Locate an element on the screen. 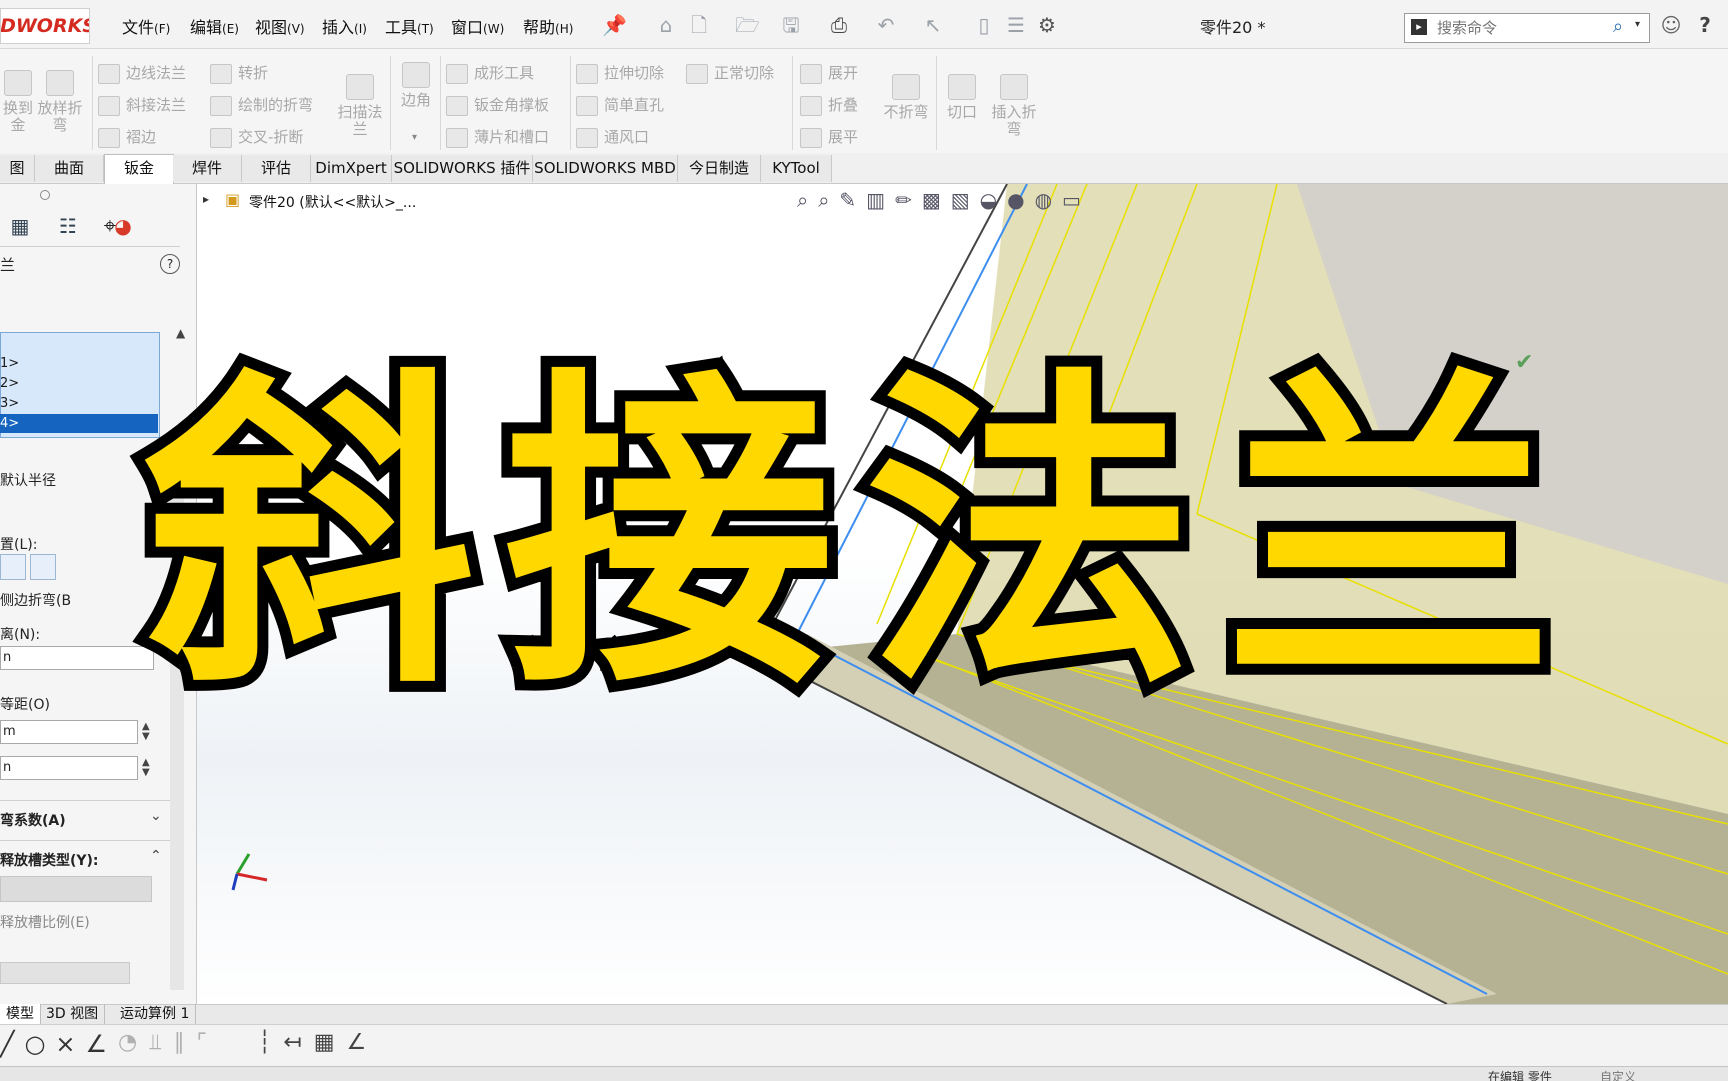 The width and height of the screenshot is (1728, 1081). tree-expand-icon: ▸ is located at coordinates (206, 199).